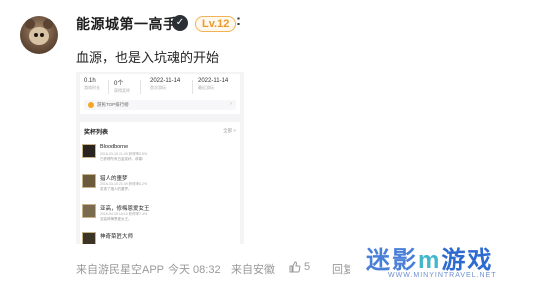 The image size is (550, 288). I want to click on achievement-name: 亚高，修梅恩爱女王, so click(125, 209).